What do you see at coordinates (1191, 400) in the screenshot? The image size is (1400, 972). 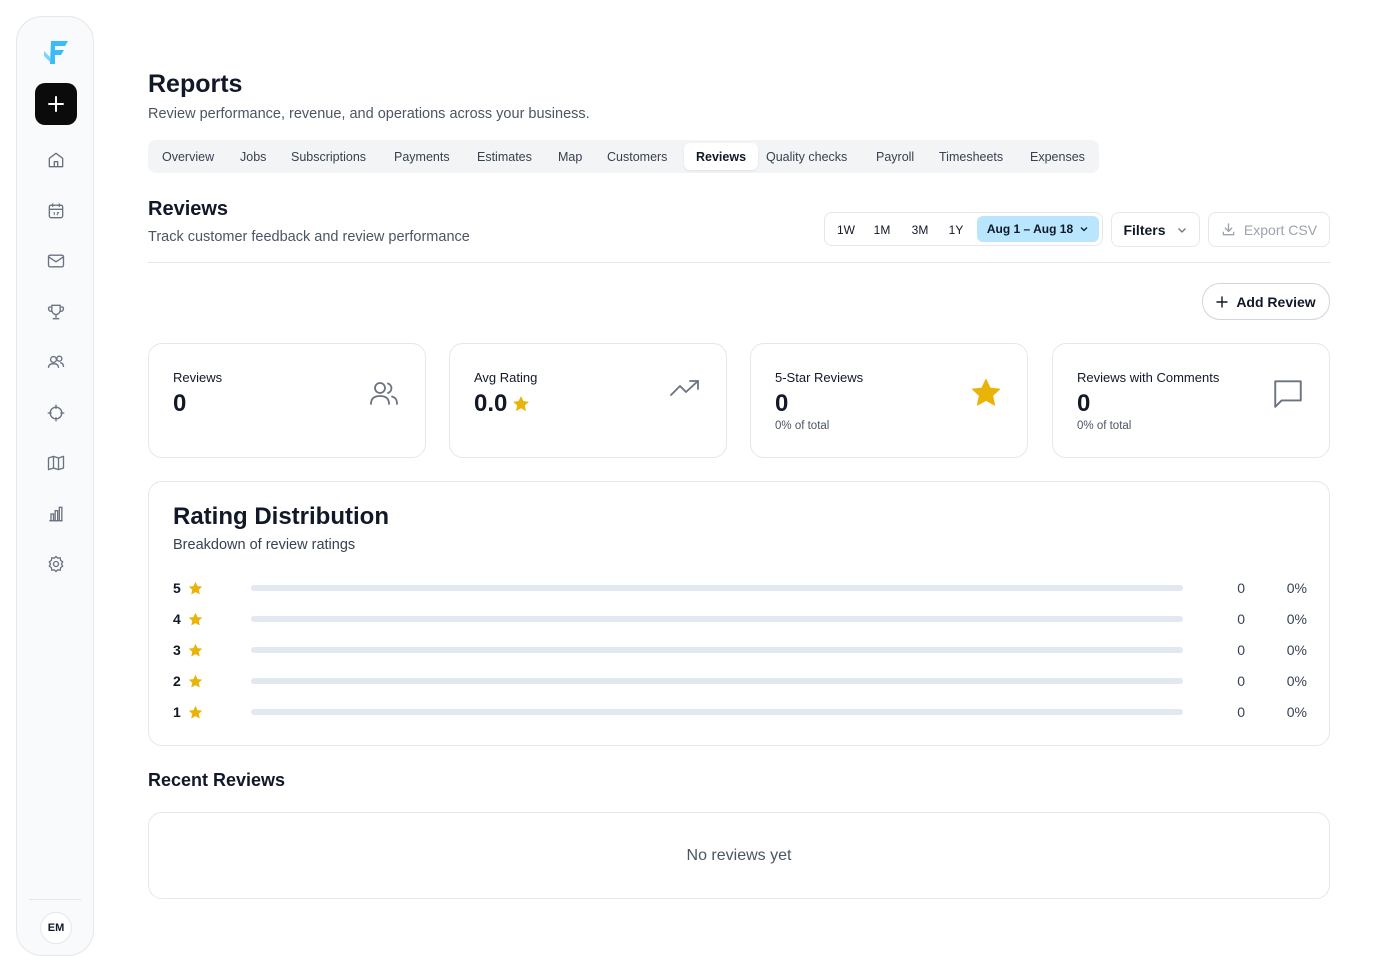 I see `stat-card-with-comments: Reviews with Comments 0 0% of total` at bounding box center [1191, 400].